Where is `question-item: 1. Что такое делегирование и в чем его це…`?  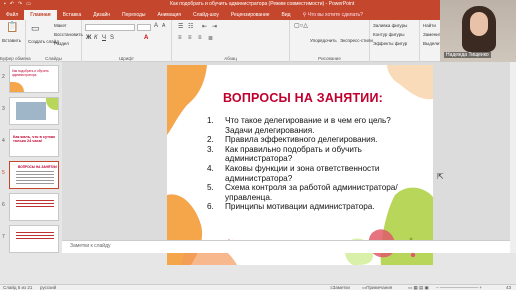 question-item: 1. Что такое делегирование и в чем его це… is located at coordinates (311, 125).